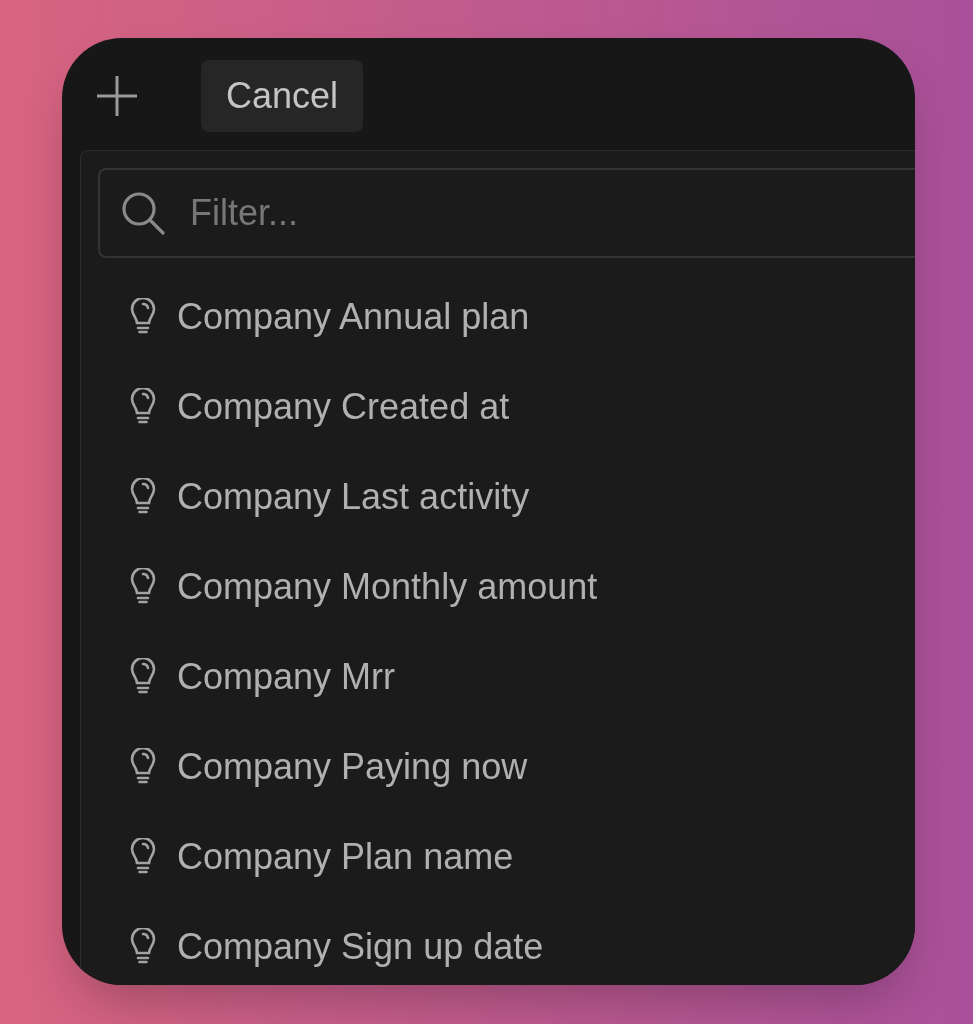 The image size is (973, 1024). What do you see at coordinates (506, 857) in the screenshot?
I see `field-option: Company Plan name` at bounding box center [506, 857].